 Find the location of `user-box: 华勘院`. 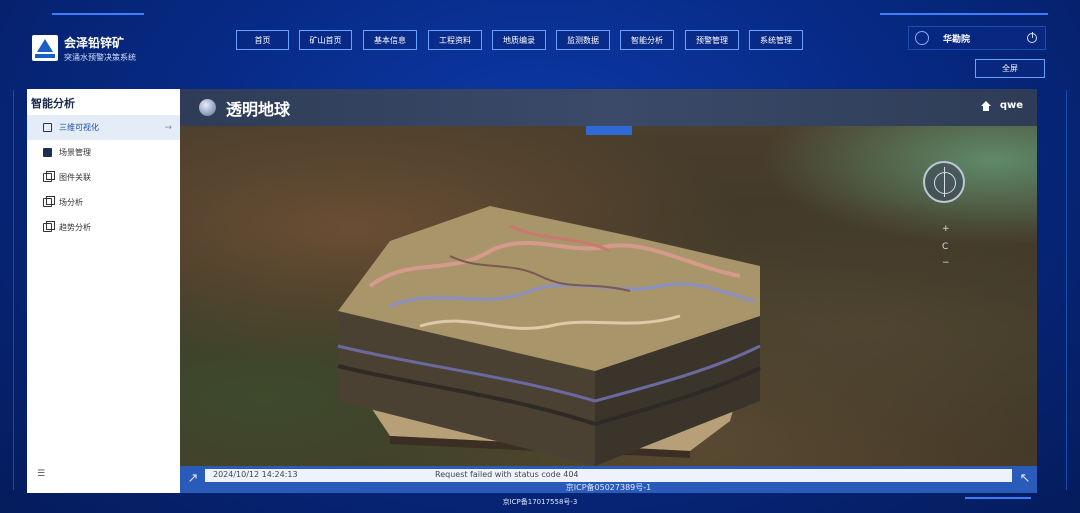

user-box: 华勘院 is located at coordinates (977, 38).